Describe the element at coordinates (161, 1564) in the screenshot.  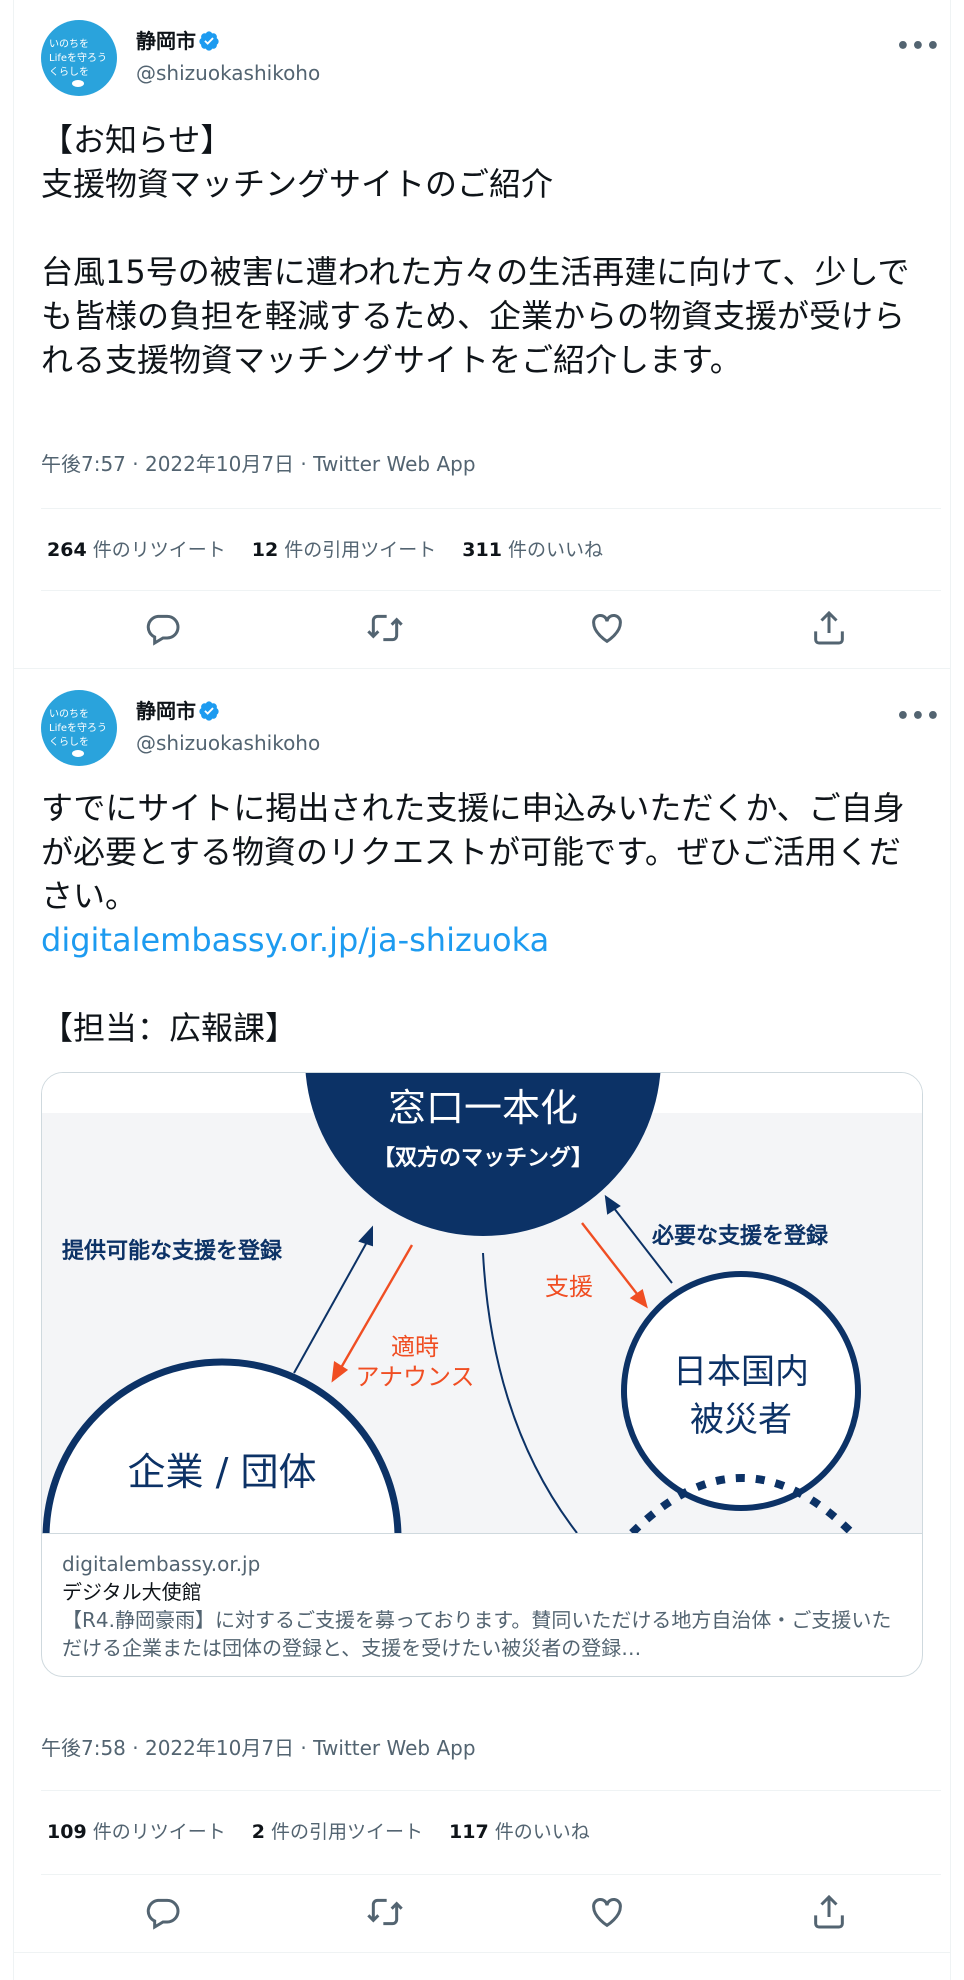
I see `link-card-domain: digitalembassy.or.jp` at that location.